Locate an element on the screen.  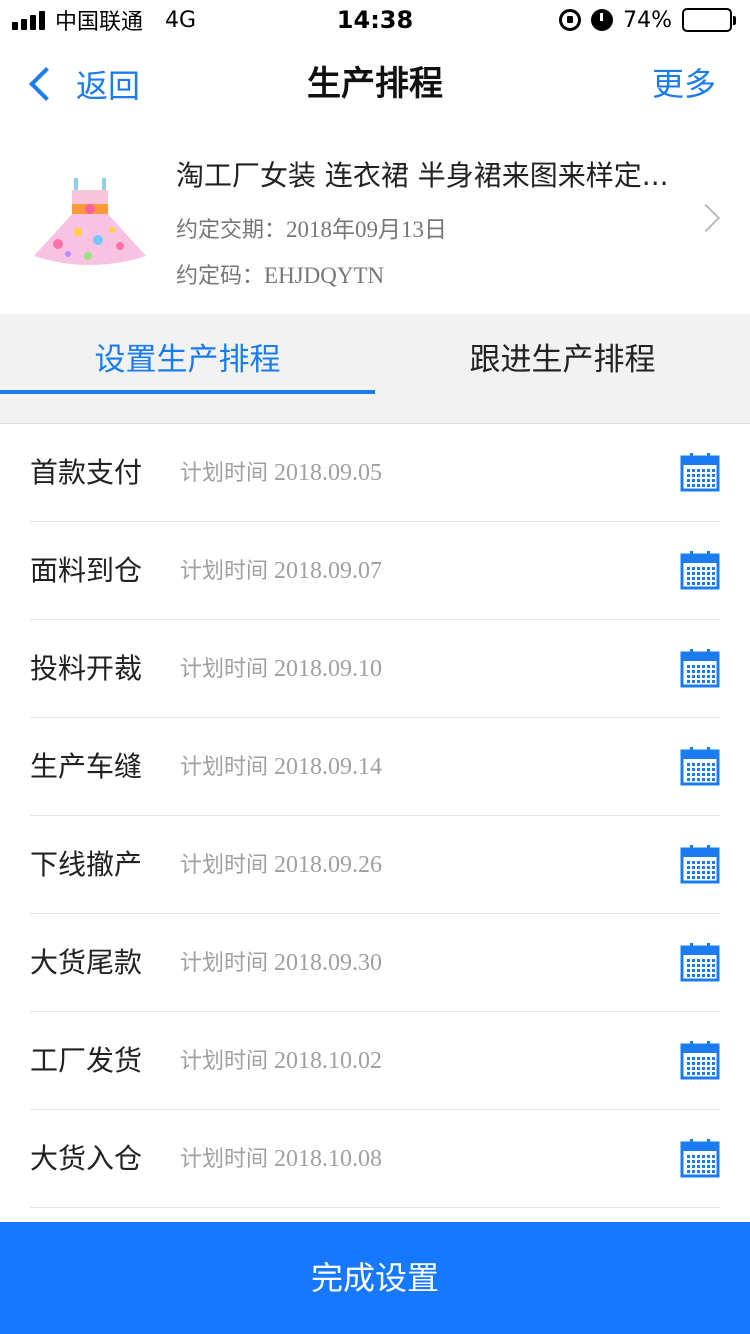
planned-date: 2018.09.07 is located at coordinates (328, 571).